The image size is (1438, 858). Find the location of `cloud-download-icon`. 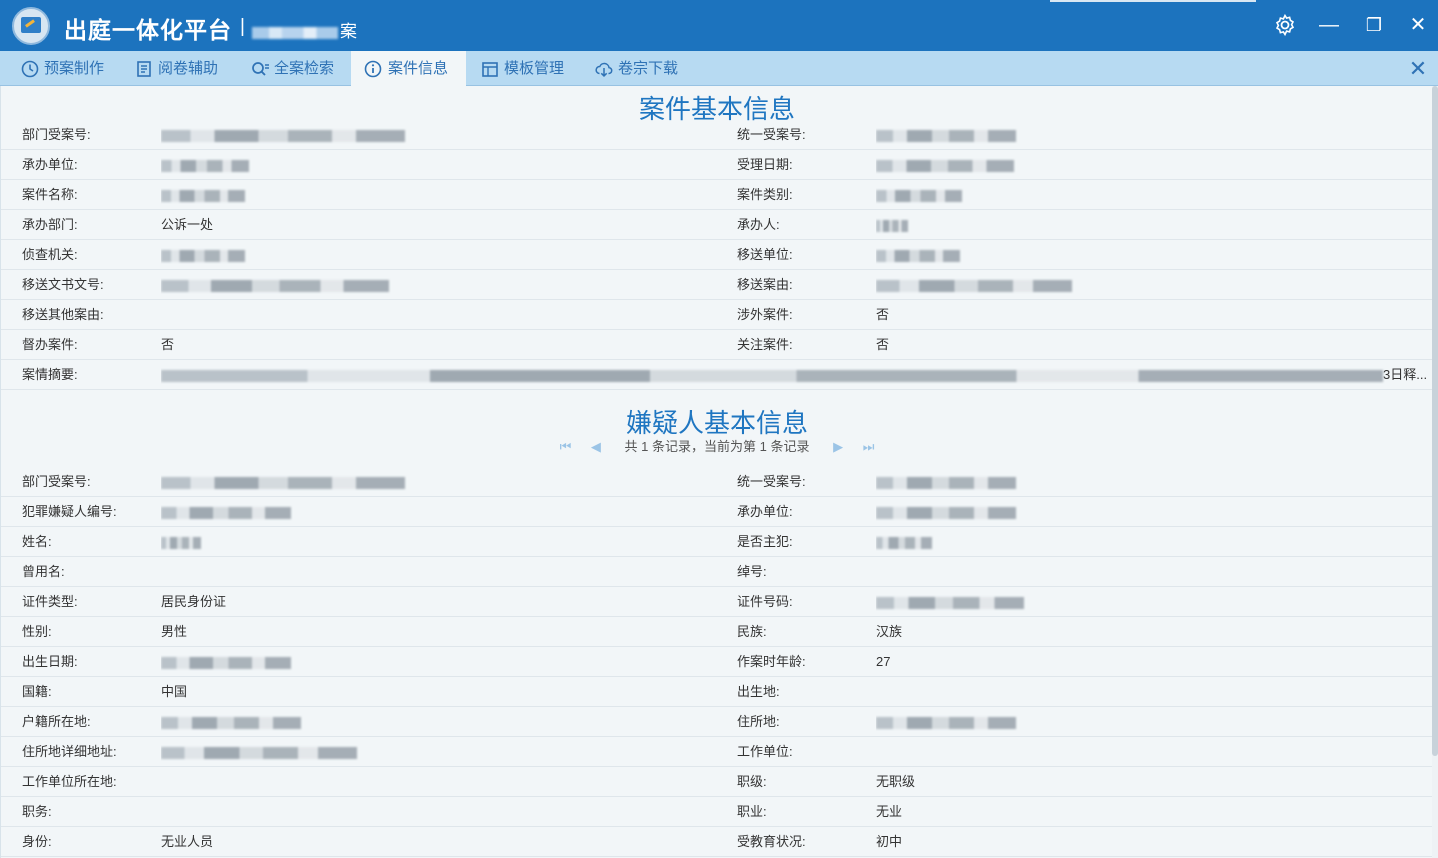

cloud-download-icon is located at coordinates (604, 70).